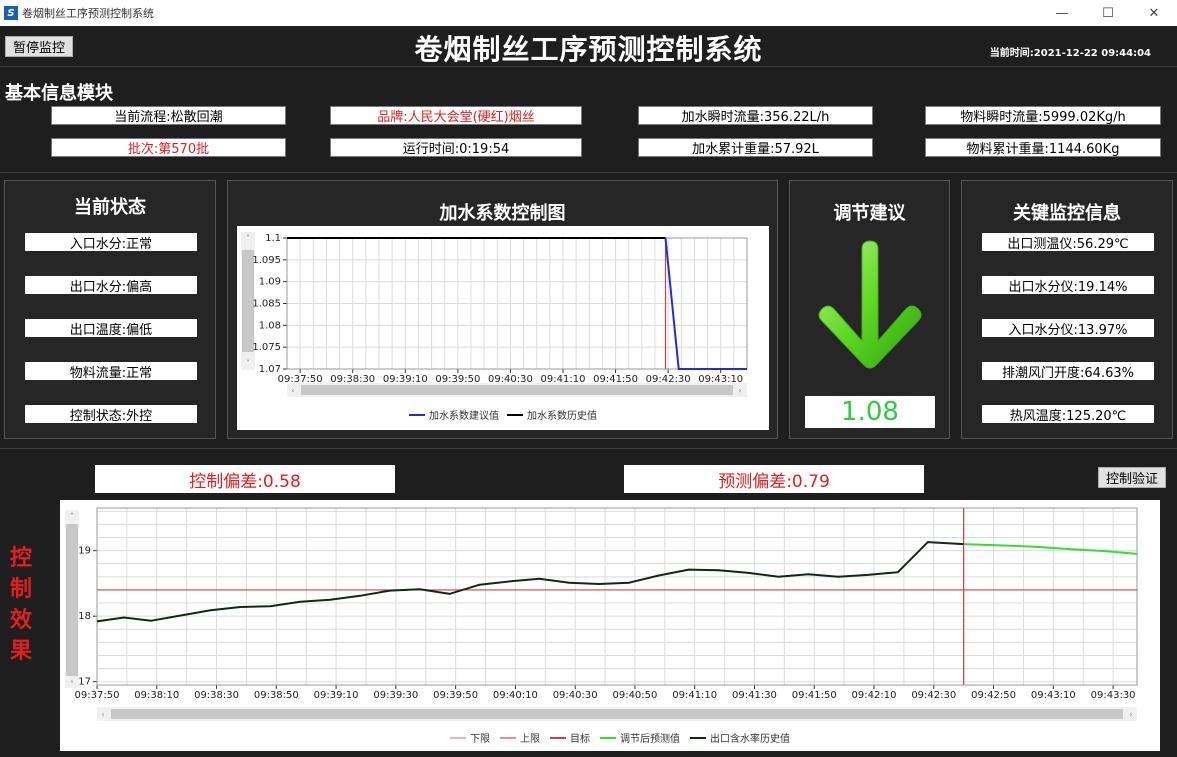  I want to click on y-tick-label: 17, so click(84, 682).